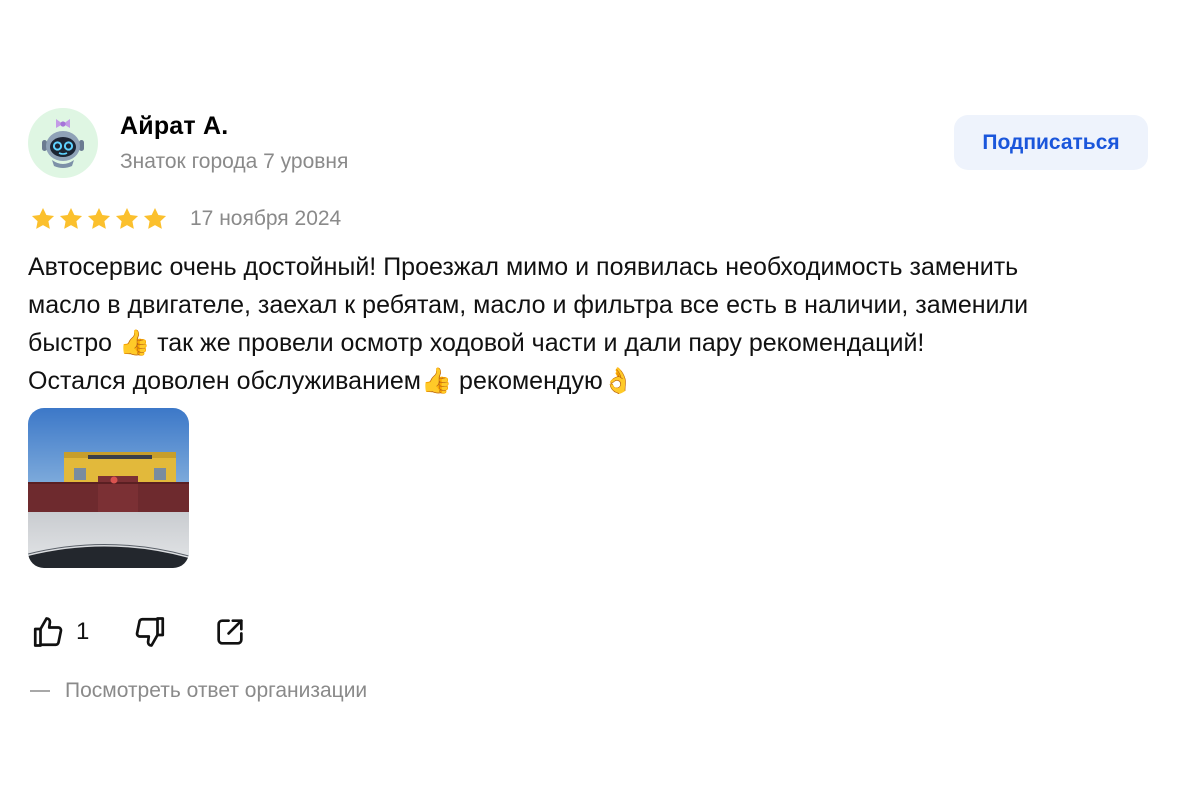  I want to click on review-date: 17 ноября 2024, so click(266, 218).